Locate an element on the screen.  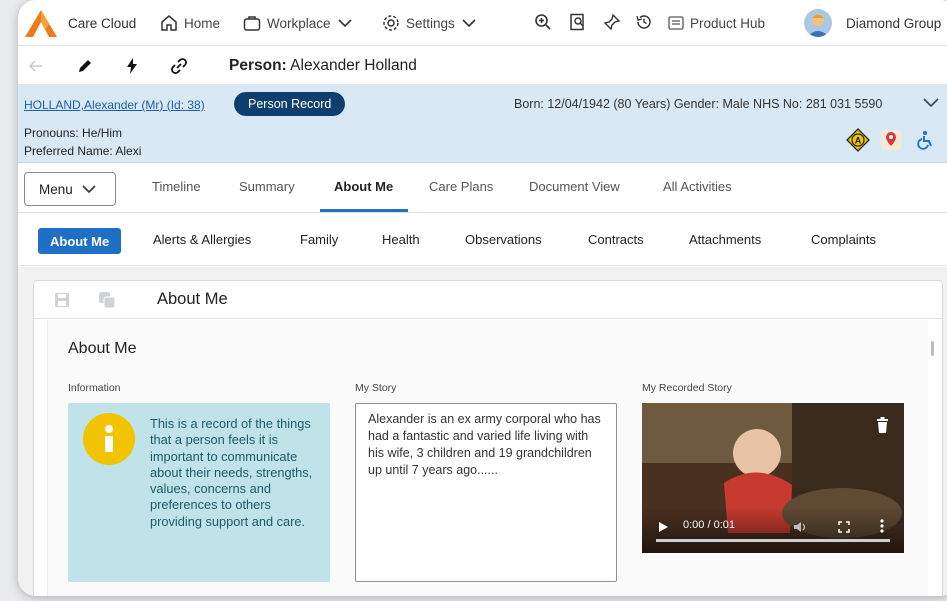
document-search-icon is located at coordinates (578, 22).